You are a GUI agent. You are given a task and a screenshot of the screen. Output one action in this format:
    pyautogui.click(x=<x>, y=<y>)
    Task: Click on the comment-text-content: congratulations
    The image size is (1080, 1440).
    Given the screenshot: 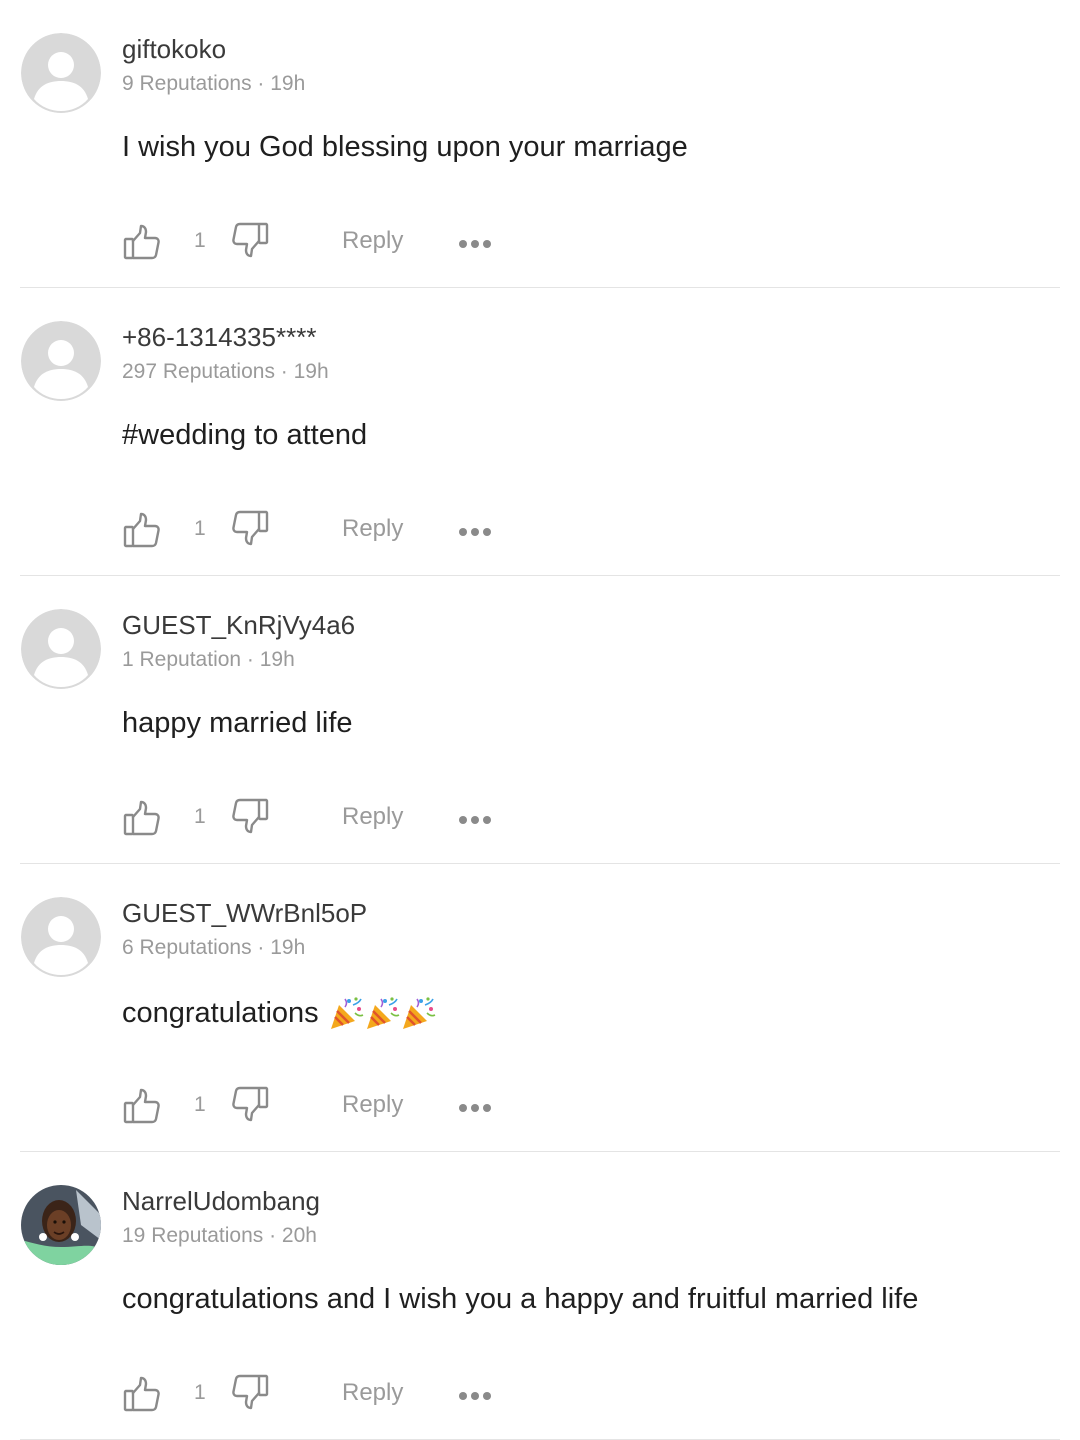 What is the action you would take?
    pyautogui.click(x=220, y=1012)
    